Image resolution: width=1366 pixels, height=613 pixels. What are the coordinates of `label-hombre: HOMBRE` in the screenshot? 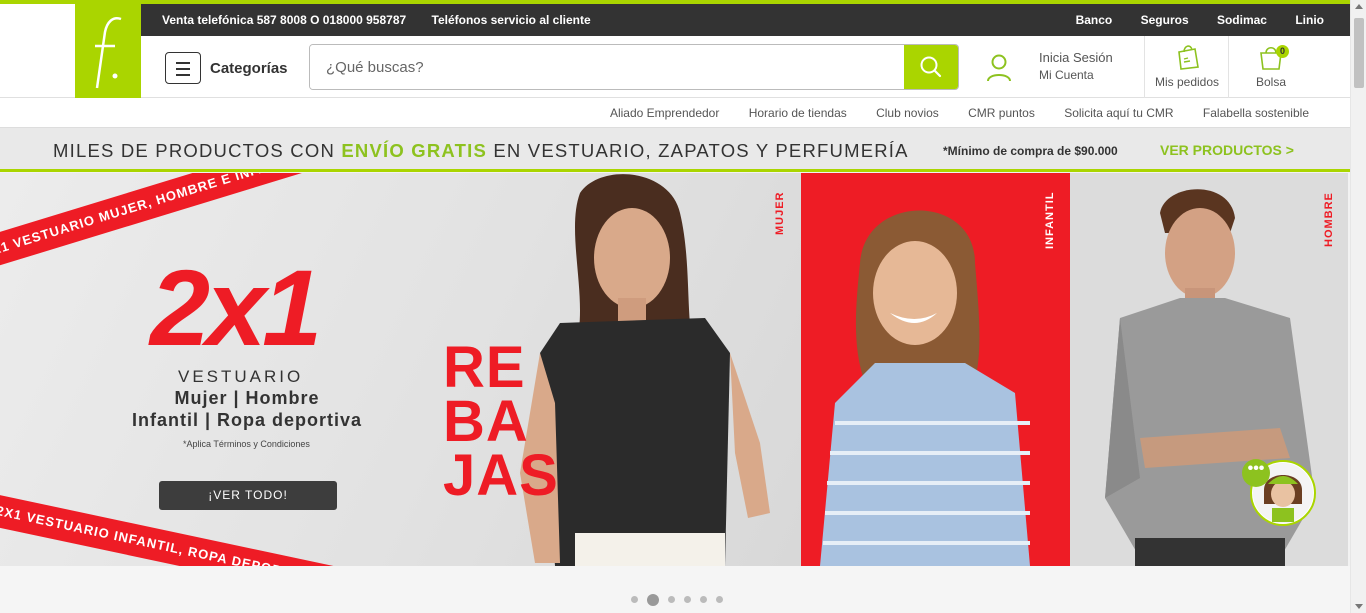 It's located at (1329, 219).